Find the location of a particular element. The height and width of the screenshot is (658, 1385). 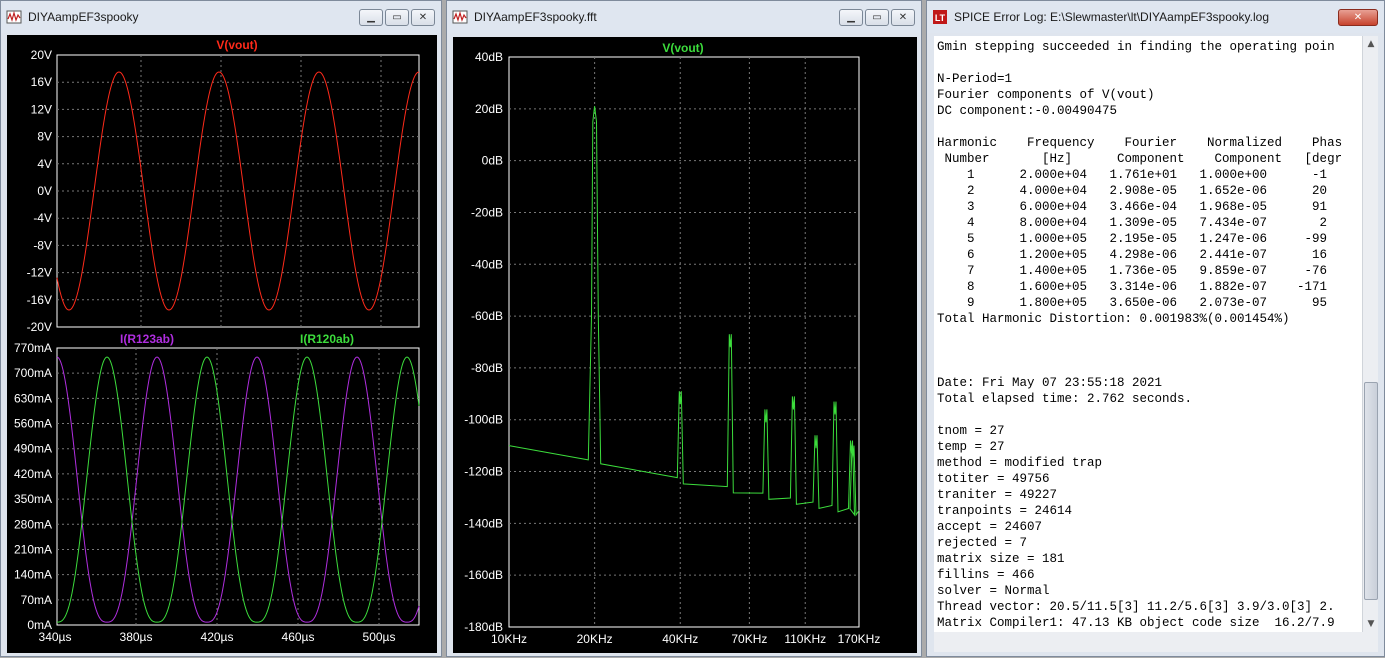

log-line: totiter = 49756 is located at coordinates (993, 479).